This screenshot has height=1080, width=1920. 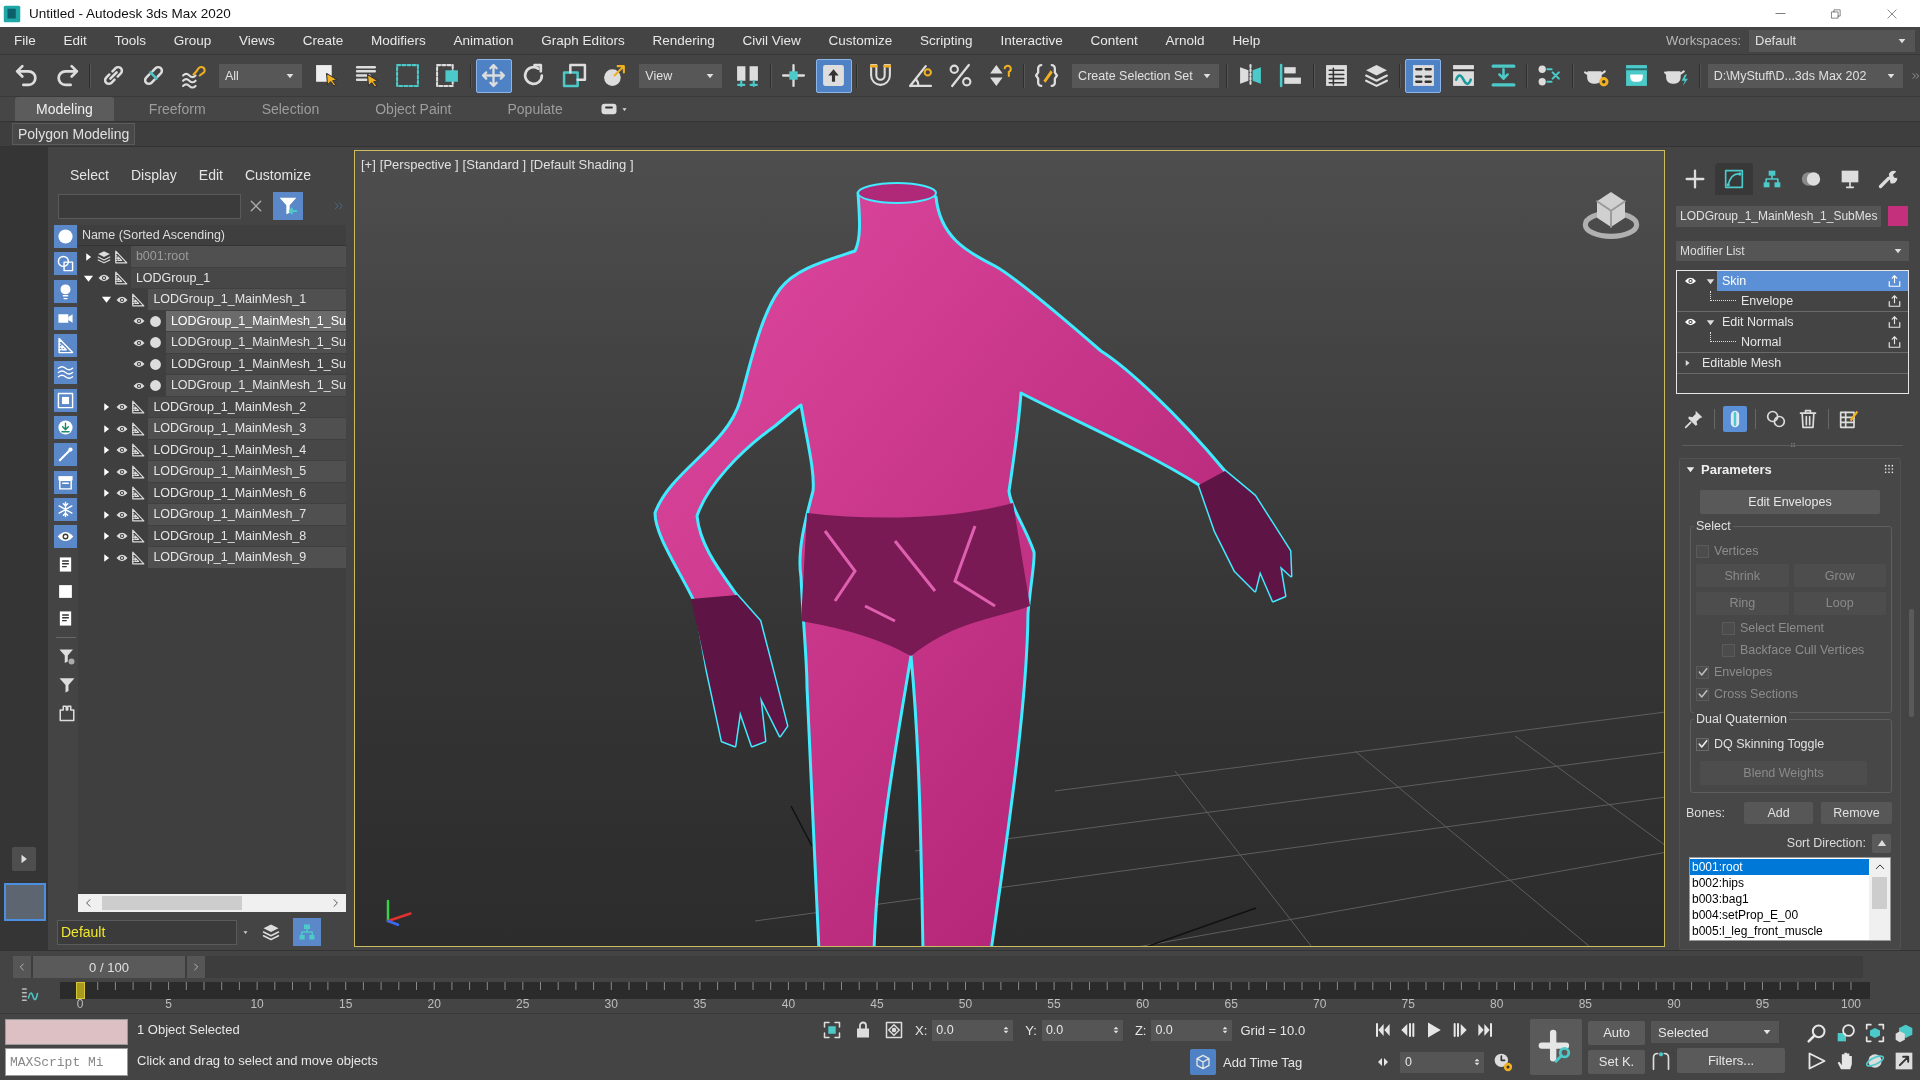 What do you see at coordinates (66, 1032) in the screenshot?
I see `listener-output-field` at bounding box center [66, 1032].